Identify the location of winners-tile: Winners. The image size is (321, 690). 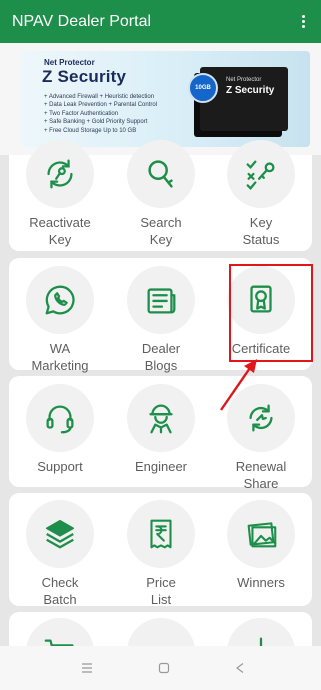
(261, 545).